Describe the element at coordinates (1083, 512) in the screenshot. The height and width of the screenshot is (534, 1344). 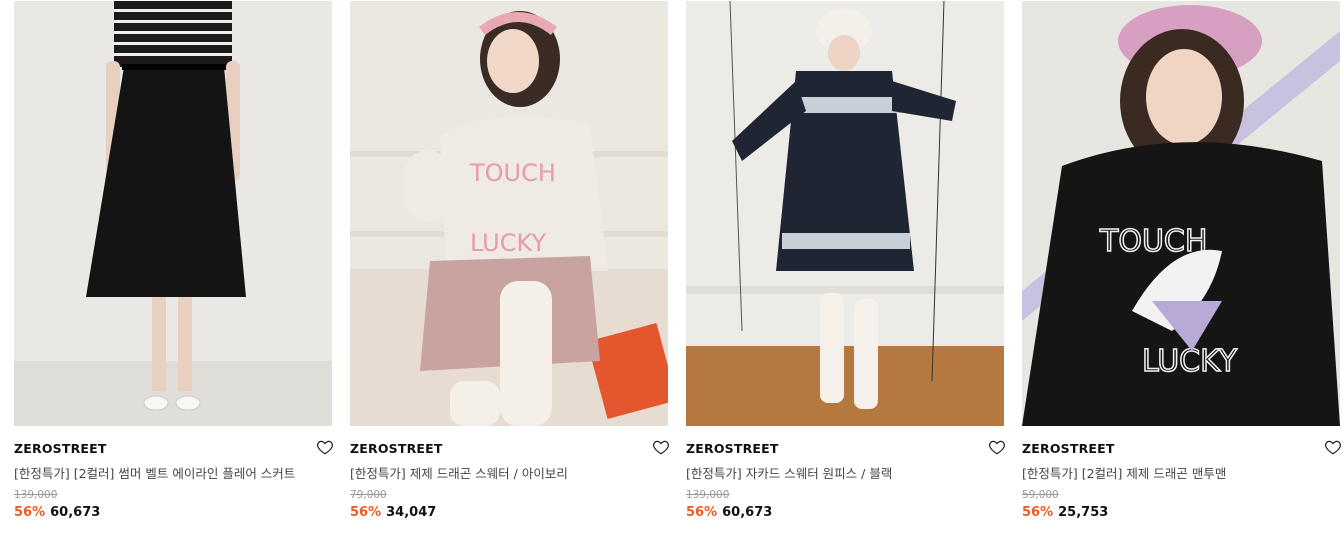
I see `sale-price: 25,753` at that location.